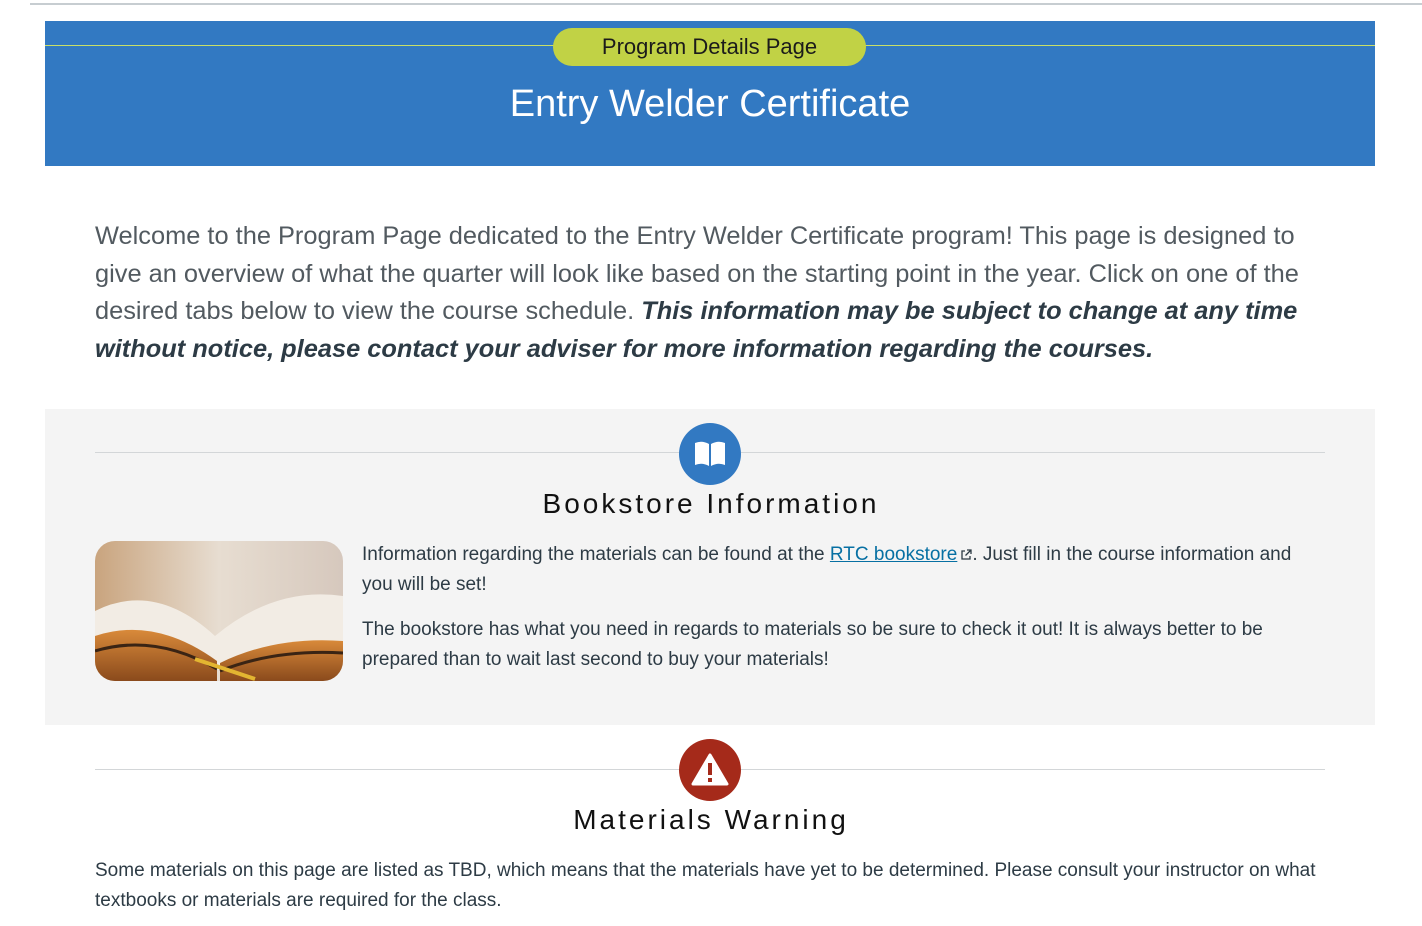 This screenshot has height=926, width=1422. What do you see at coordinates (966, 554) in the screenshot?
I see `external-link-icon` at bounding box center [966, 554].